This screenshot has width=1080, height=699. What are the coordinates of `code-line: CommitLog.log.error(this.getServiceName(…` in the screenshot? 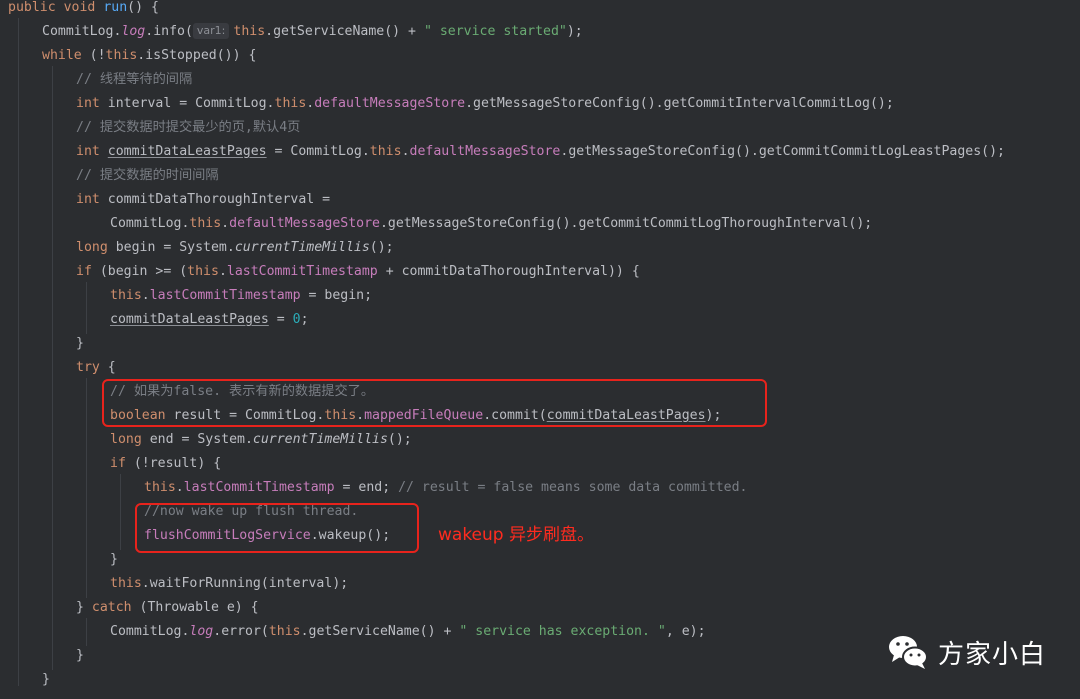 It's located at (408, 631).